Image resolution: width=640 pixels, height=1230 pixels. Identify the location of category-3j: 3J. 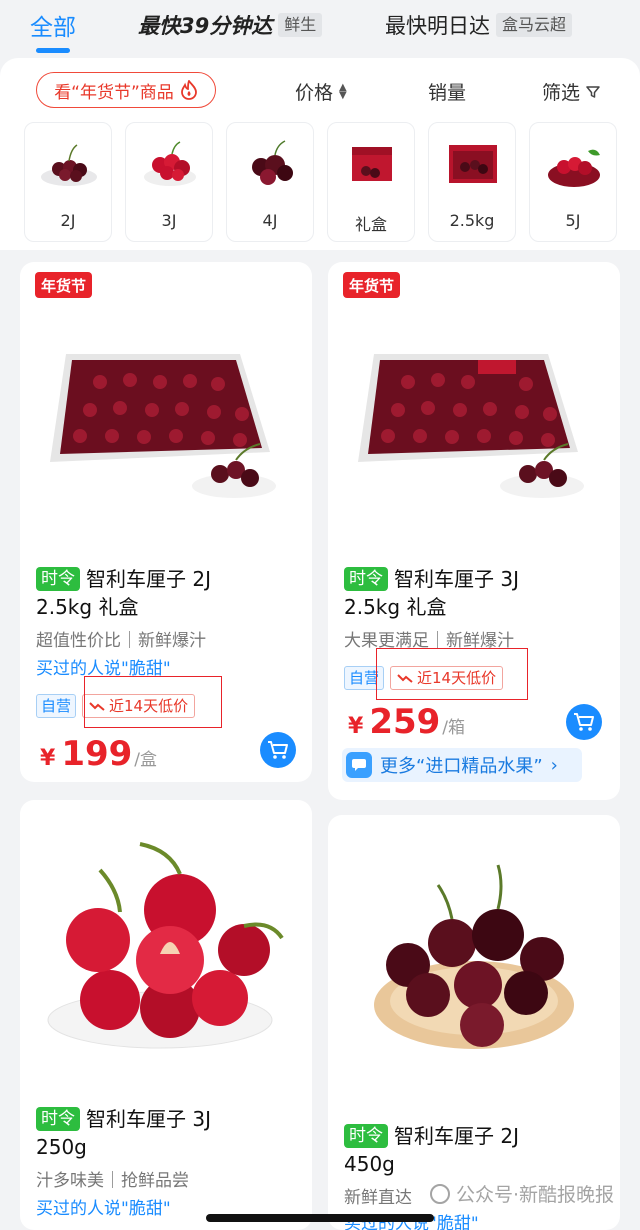
(169, 182).